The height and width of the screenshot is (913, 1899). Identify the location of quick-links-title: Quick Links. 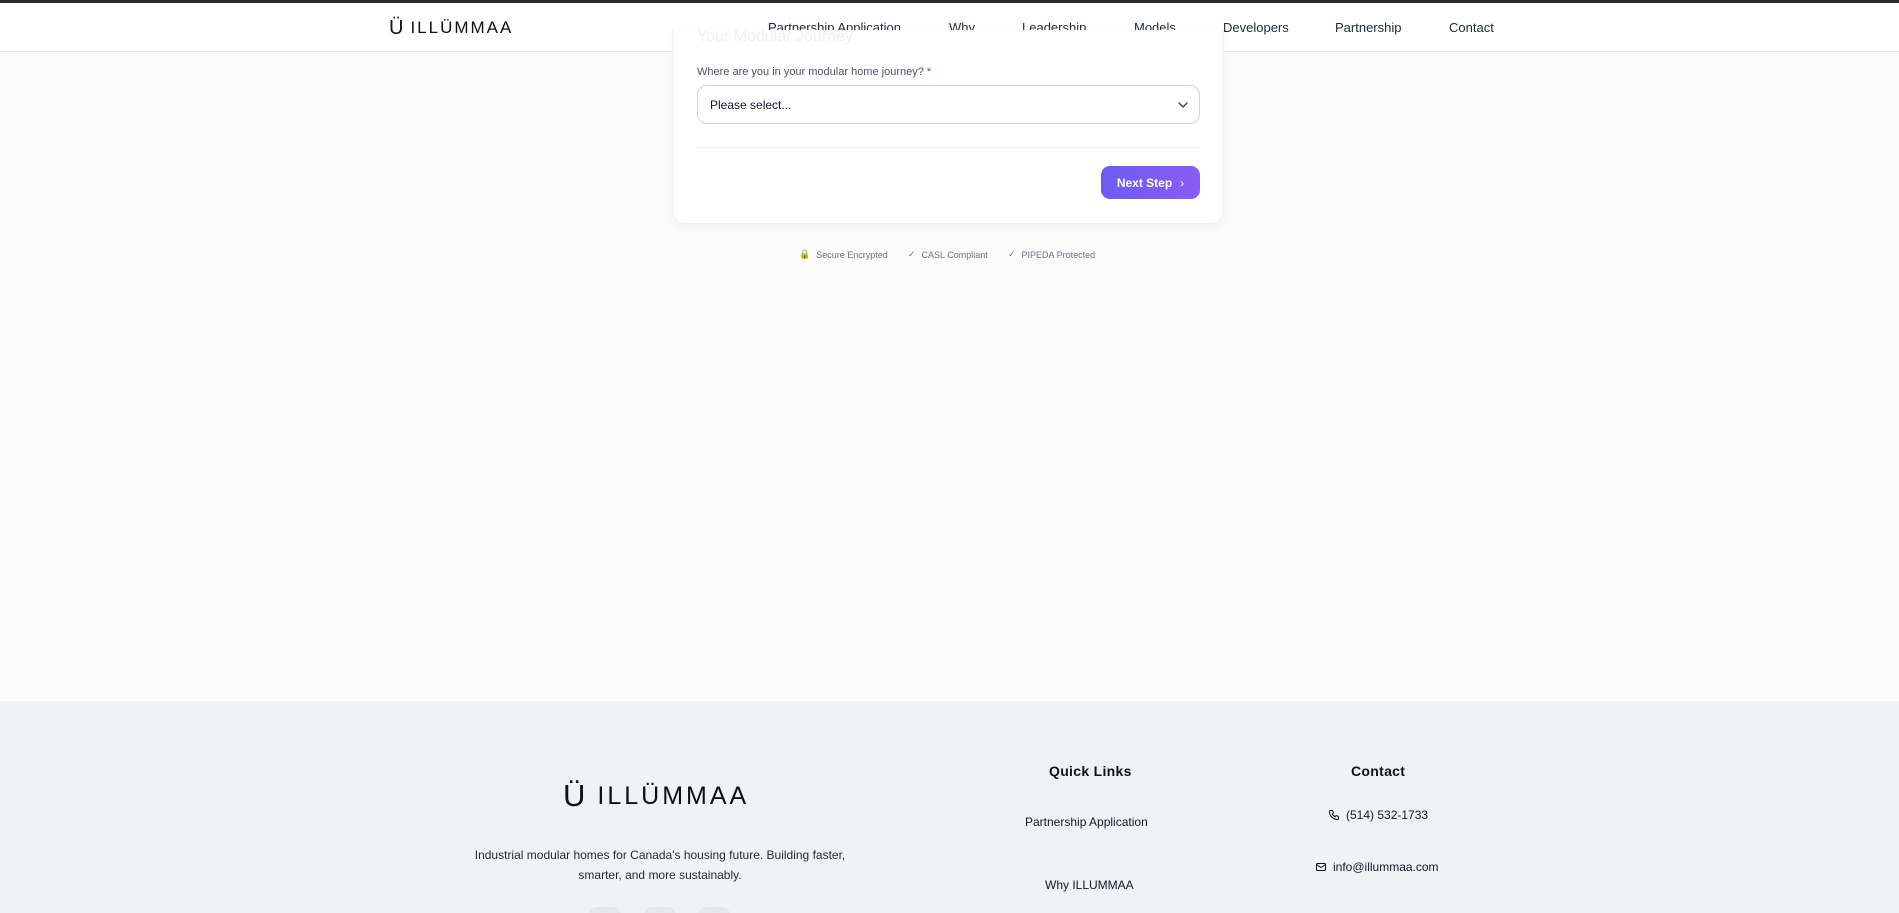
(1090, 771).